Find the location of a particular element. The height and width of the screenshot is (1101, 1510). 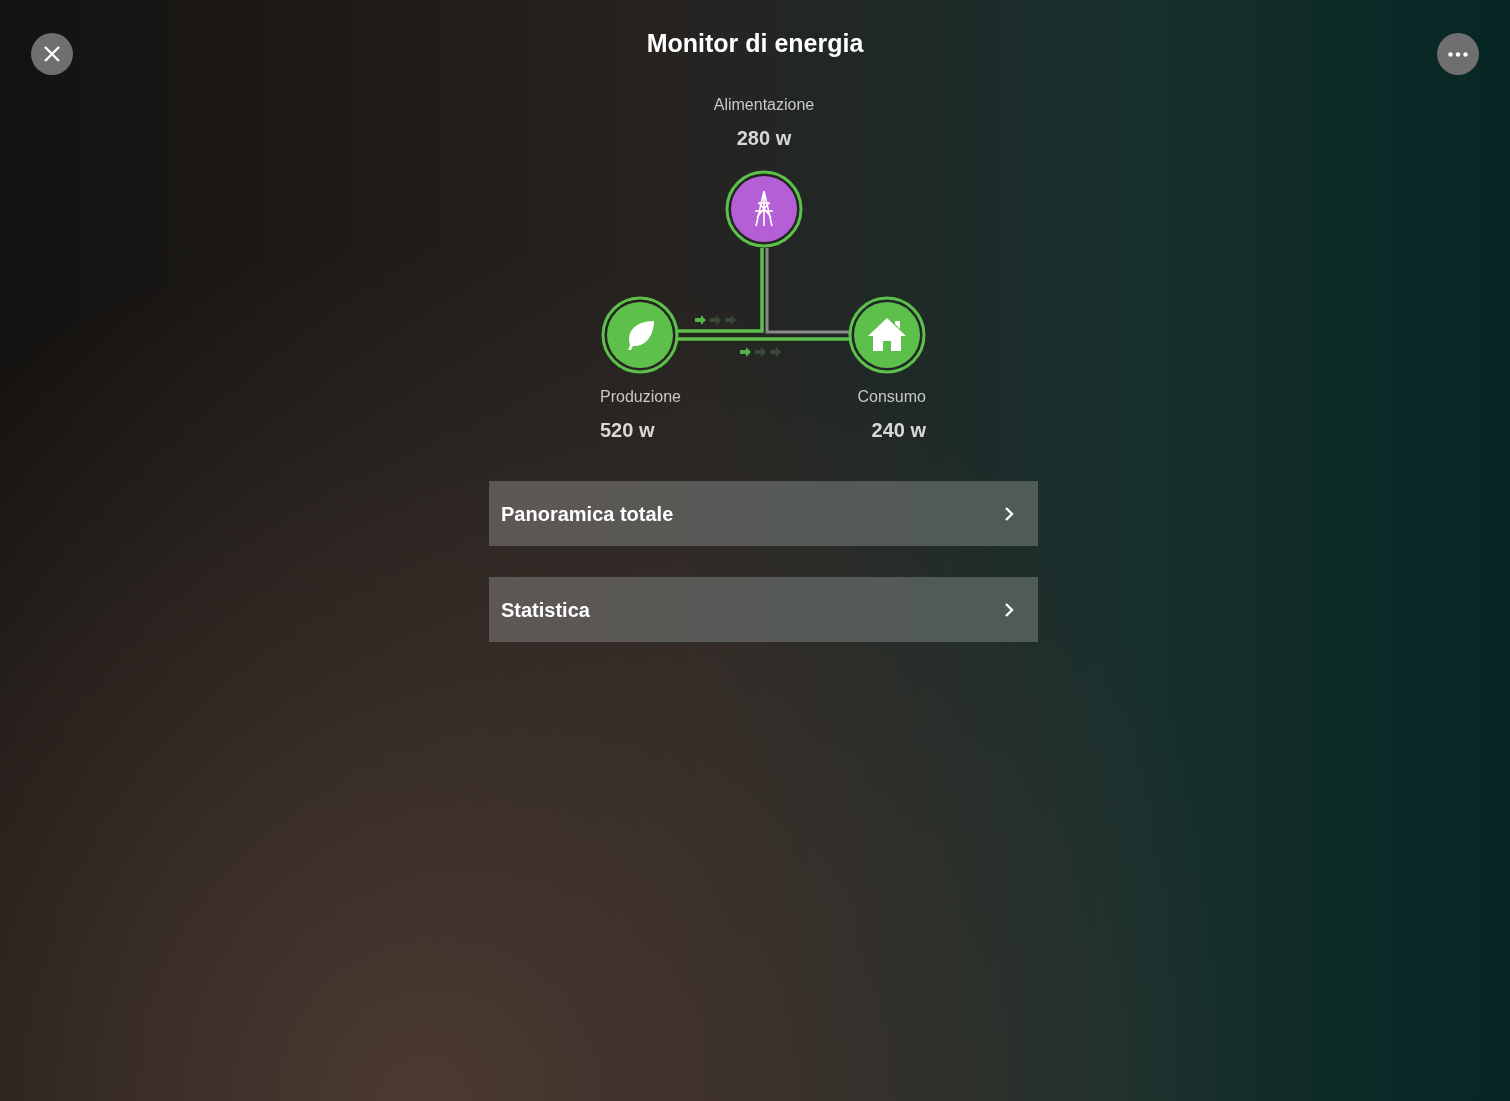

pylon-icon is located at coordinates (764, 208).